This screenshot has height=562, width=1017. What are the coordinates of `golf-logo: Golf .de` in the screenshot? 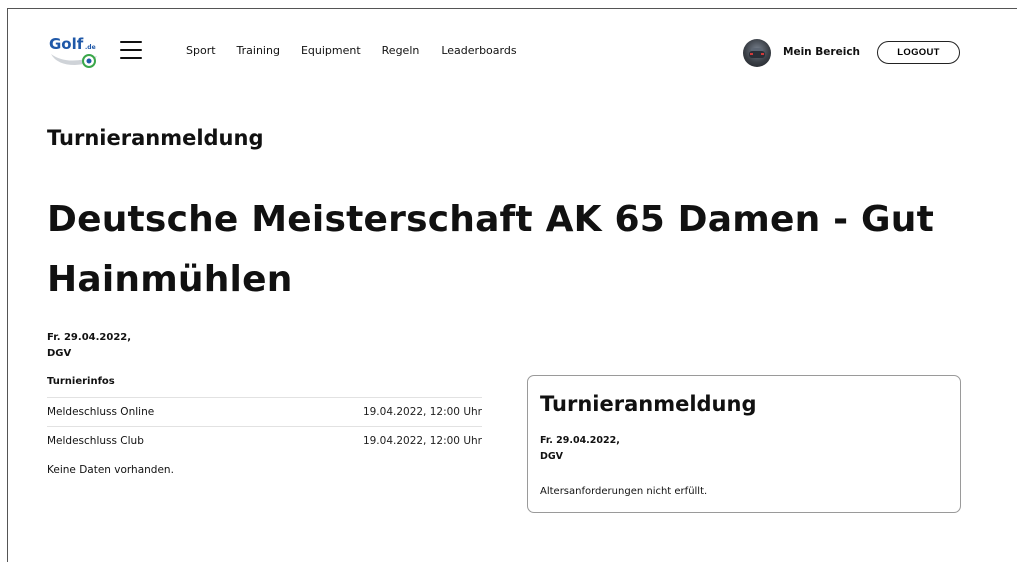 It's located at (74, 51).